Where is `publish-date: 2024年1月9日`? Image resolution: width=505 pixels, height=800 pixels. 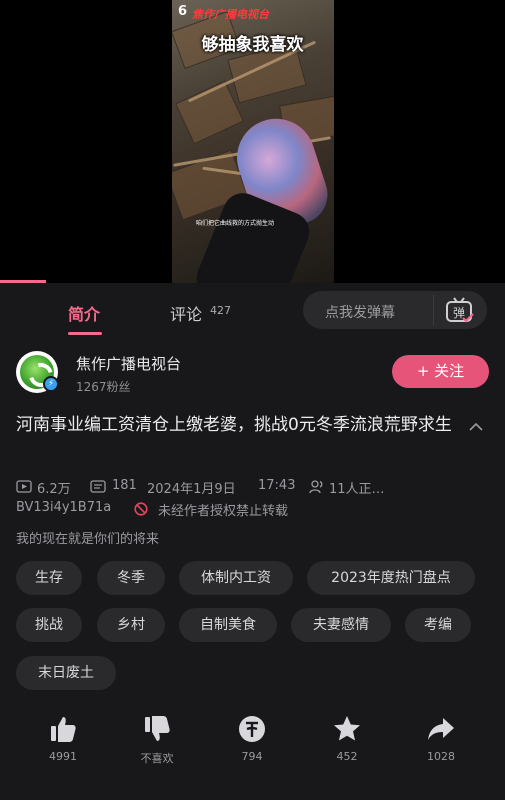
publish-date: 2024年1月9日 is located at coordinates (191, 489).